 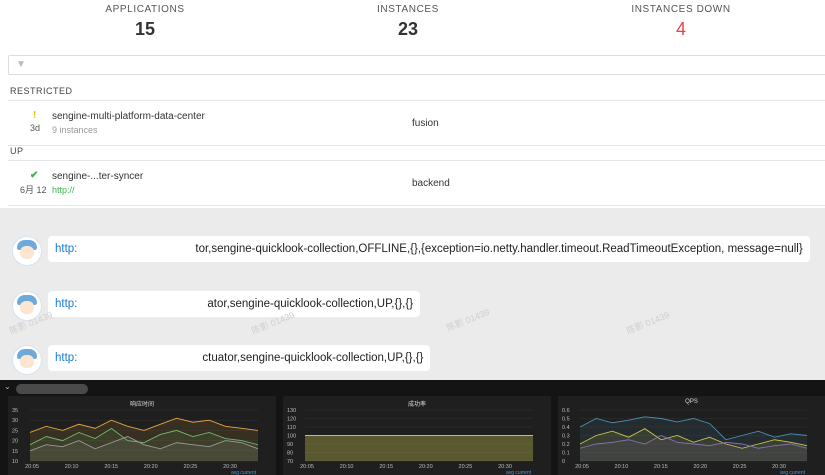 I want to click on y-tick-label: 110, so click(x=291, y=428).